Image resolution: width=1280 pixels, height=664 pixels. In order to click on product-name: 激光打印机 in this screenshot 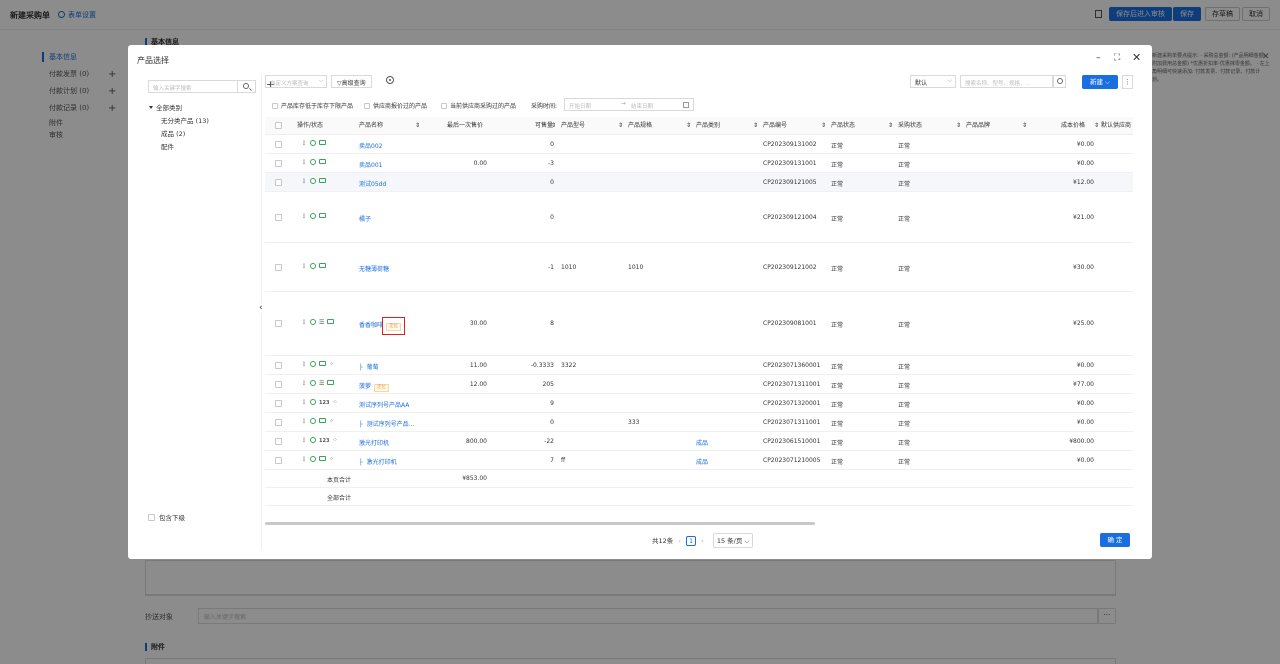, I will do `click(382, 462)`.